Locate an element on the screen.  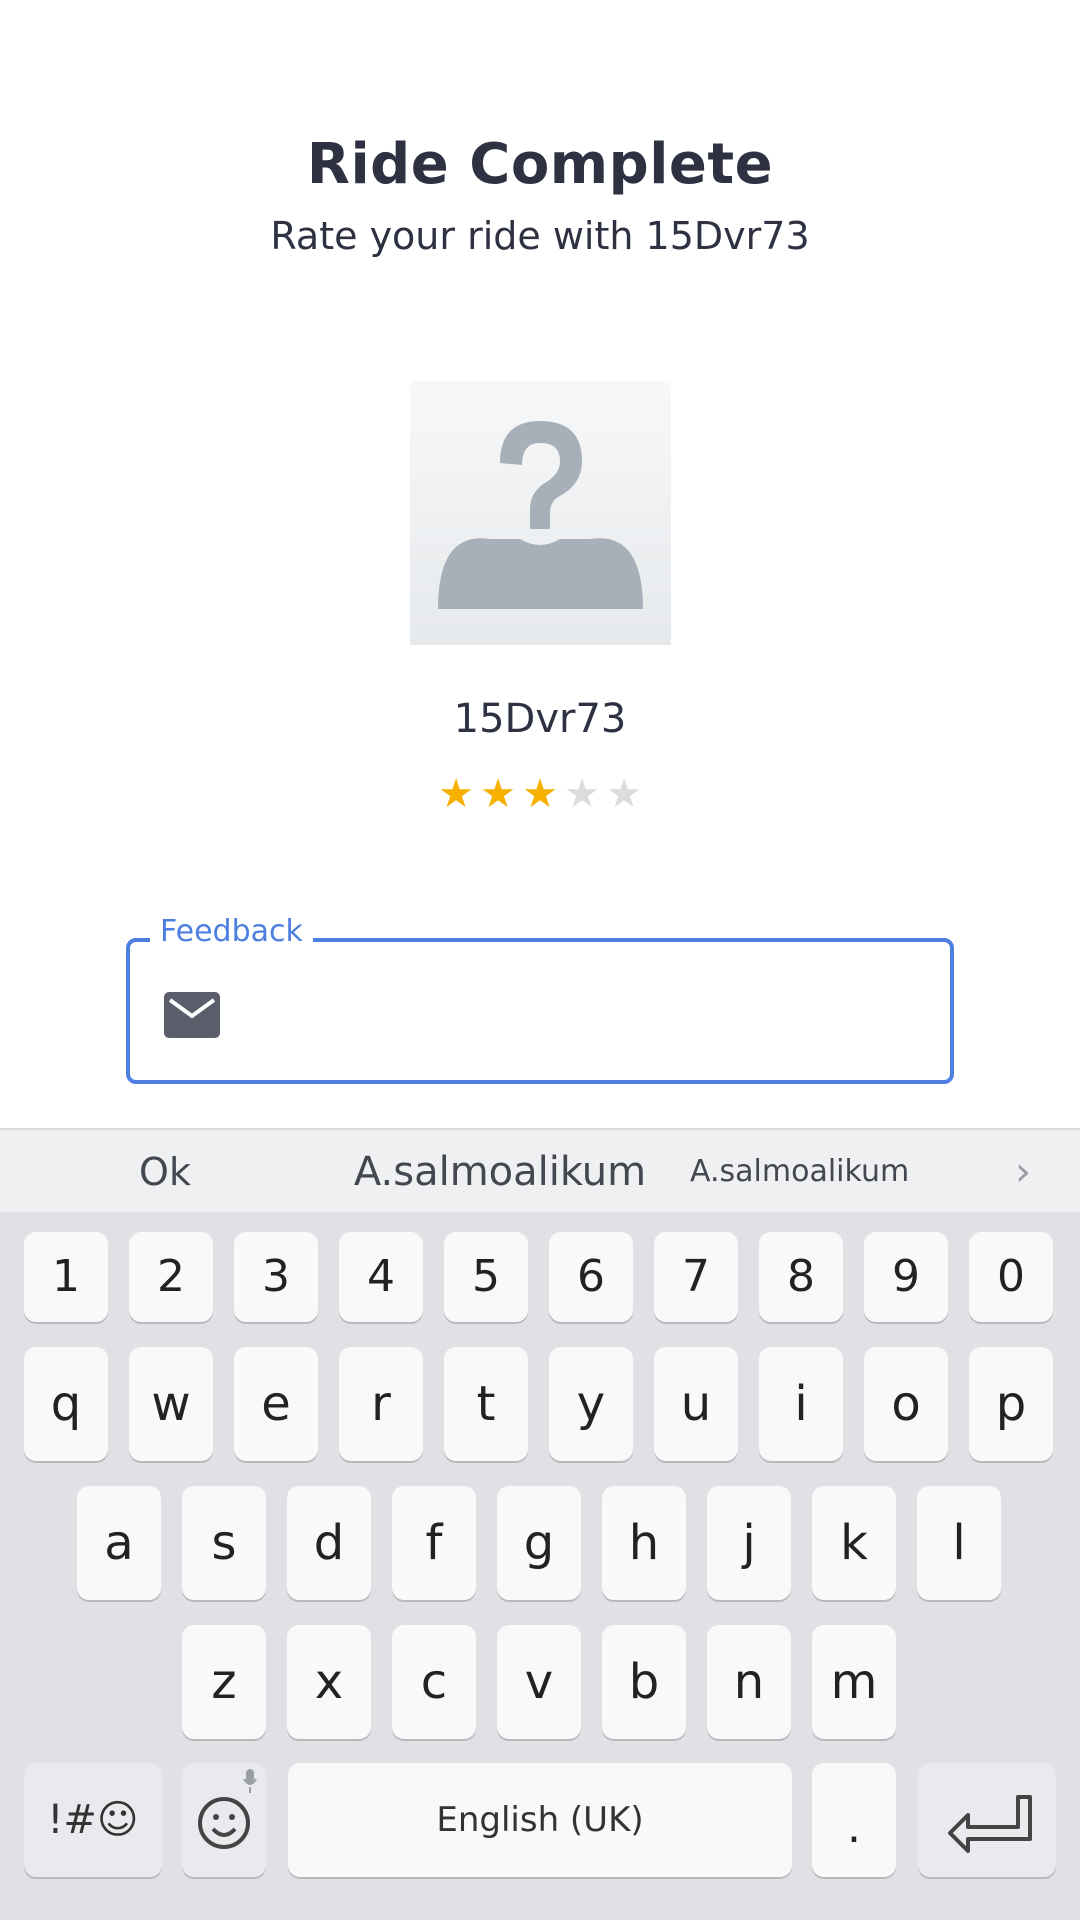
key-2: 2 is located at coordinates (171, 1277).